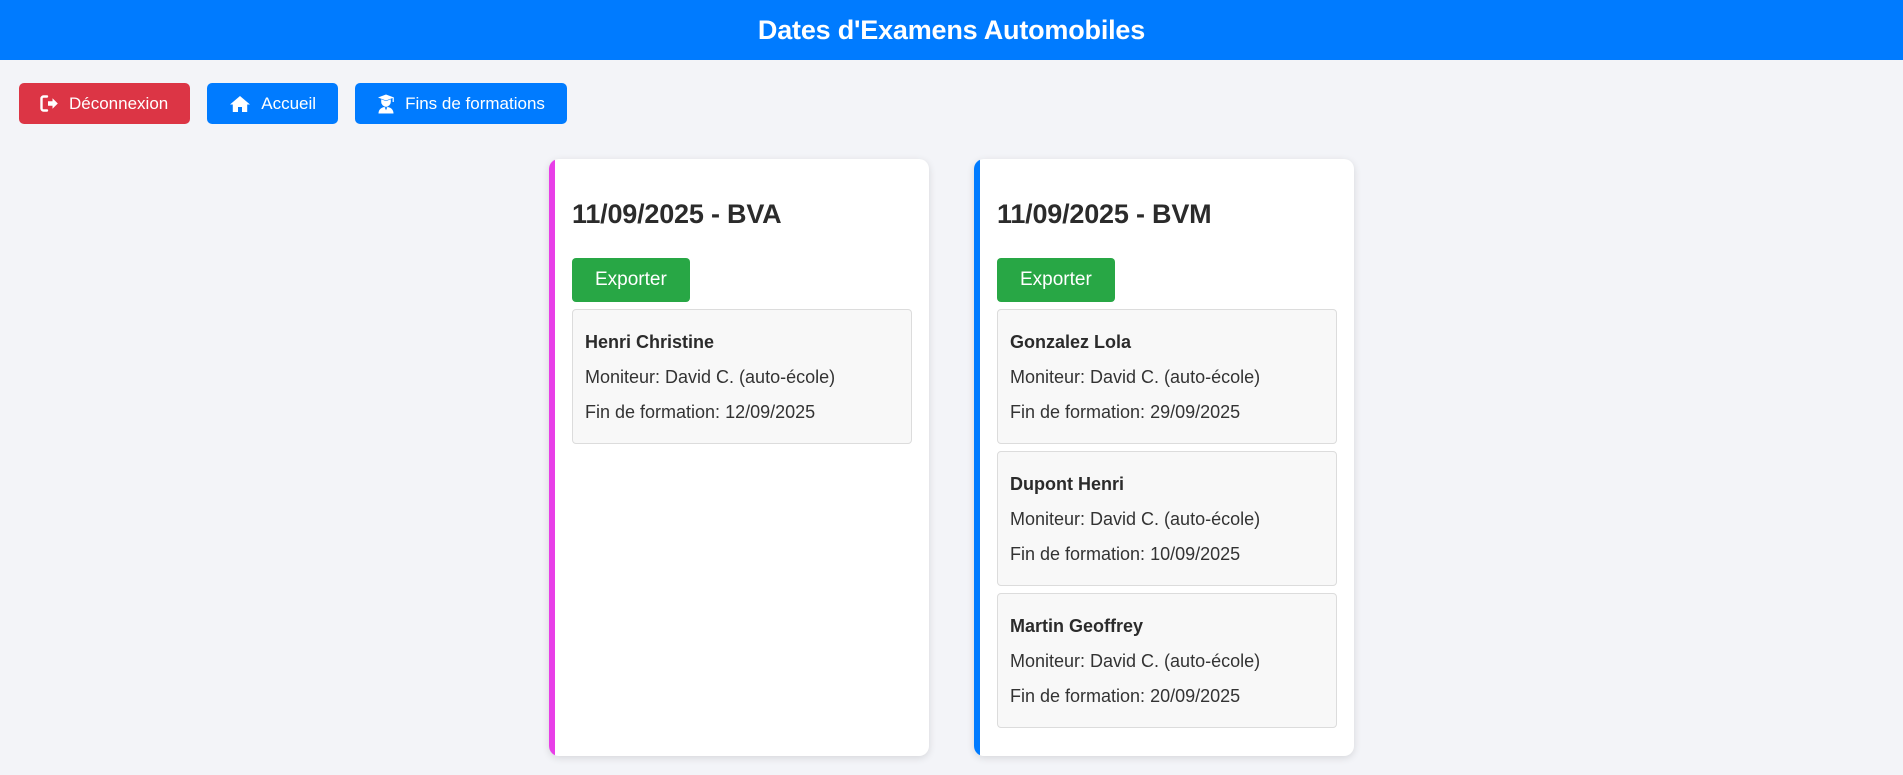 The width and height of the screenshot is (1903, 775). Describe the element at coordinates (1077, 626) in the screenshot. I see `student-name: Martin Geoffrey` at that location.